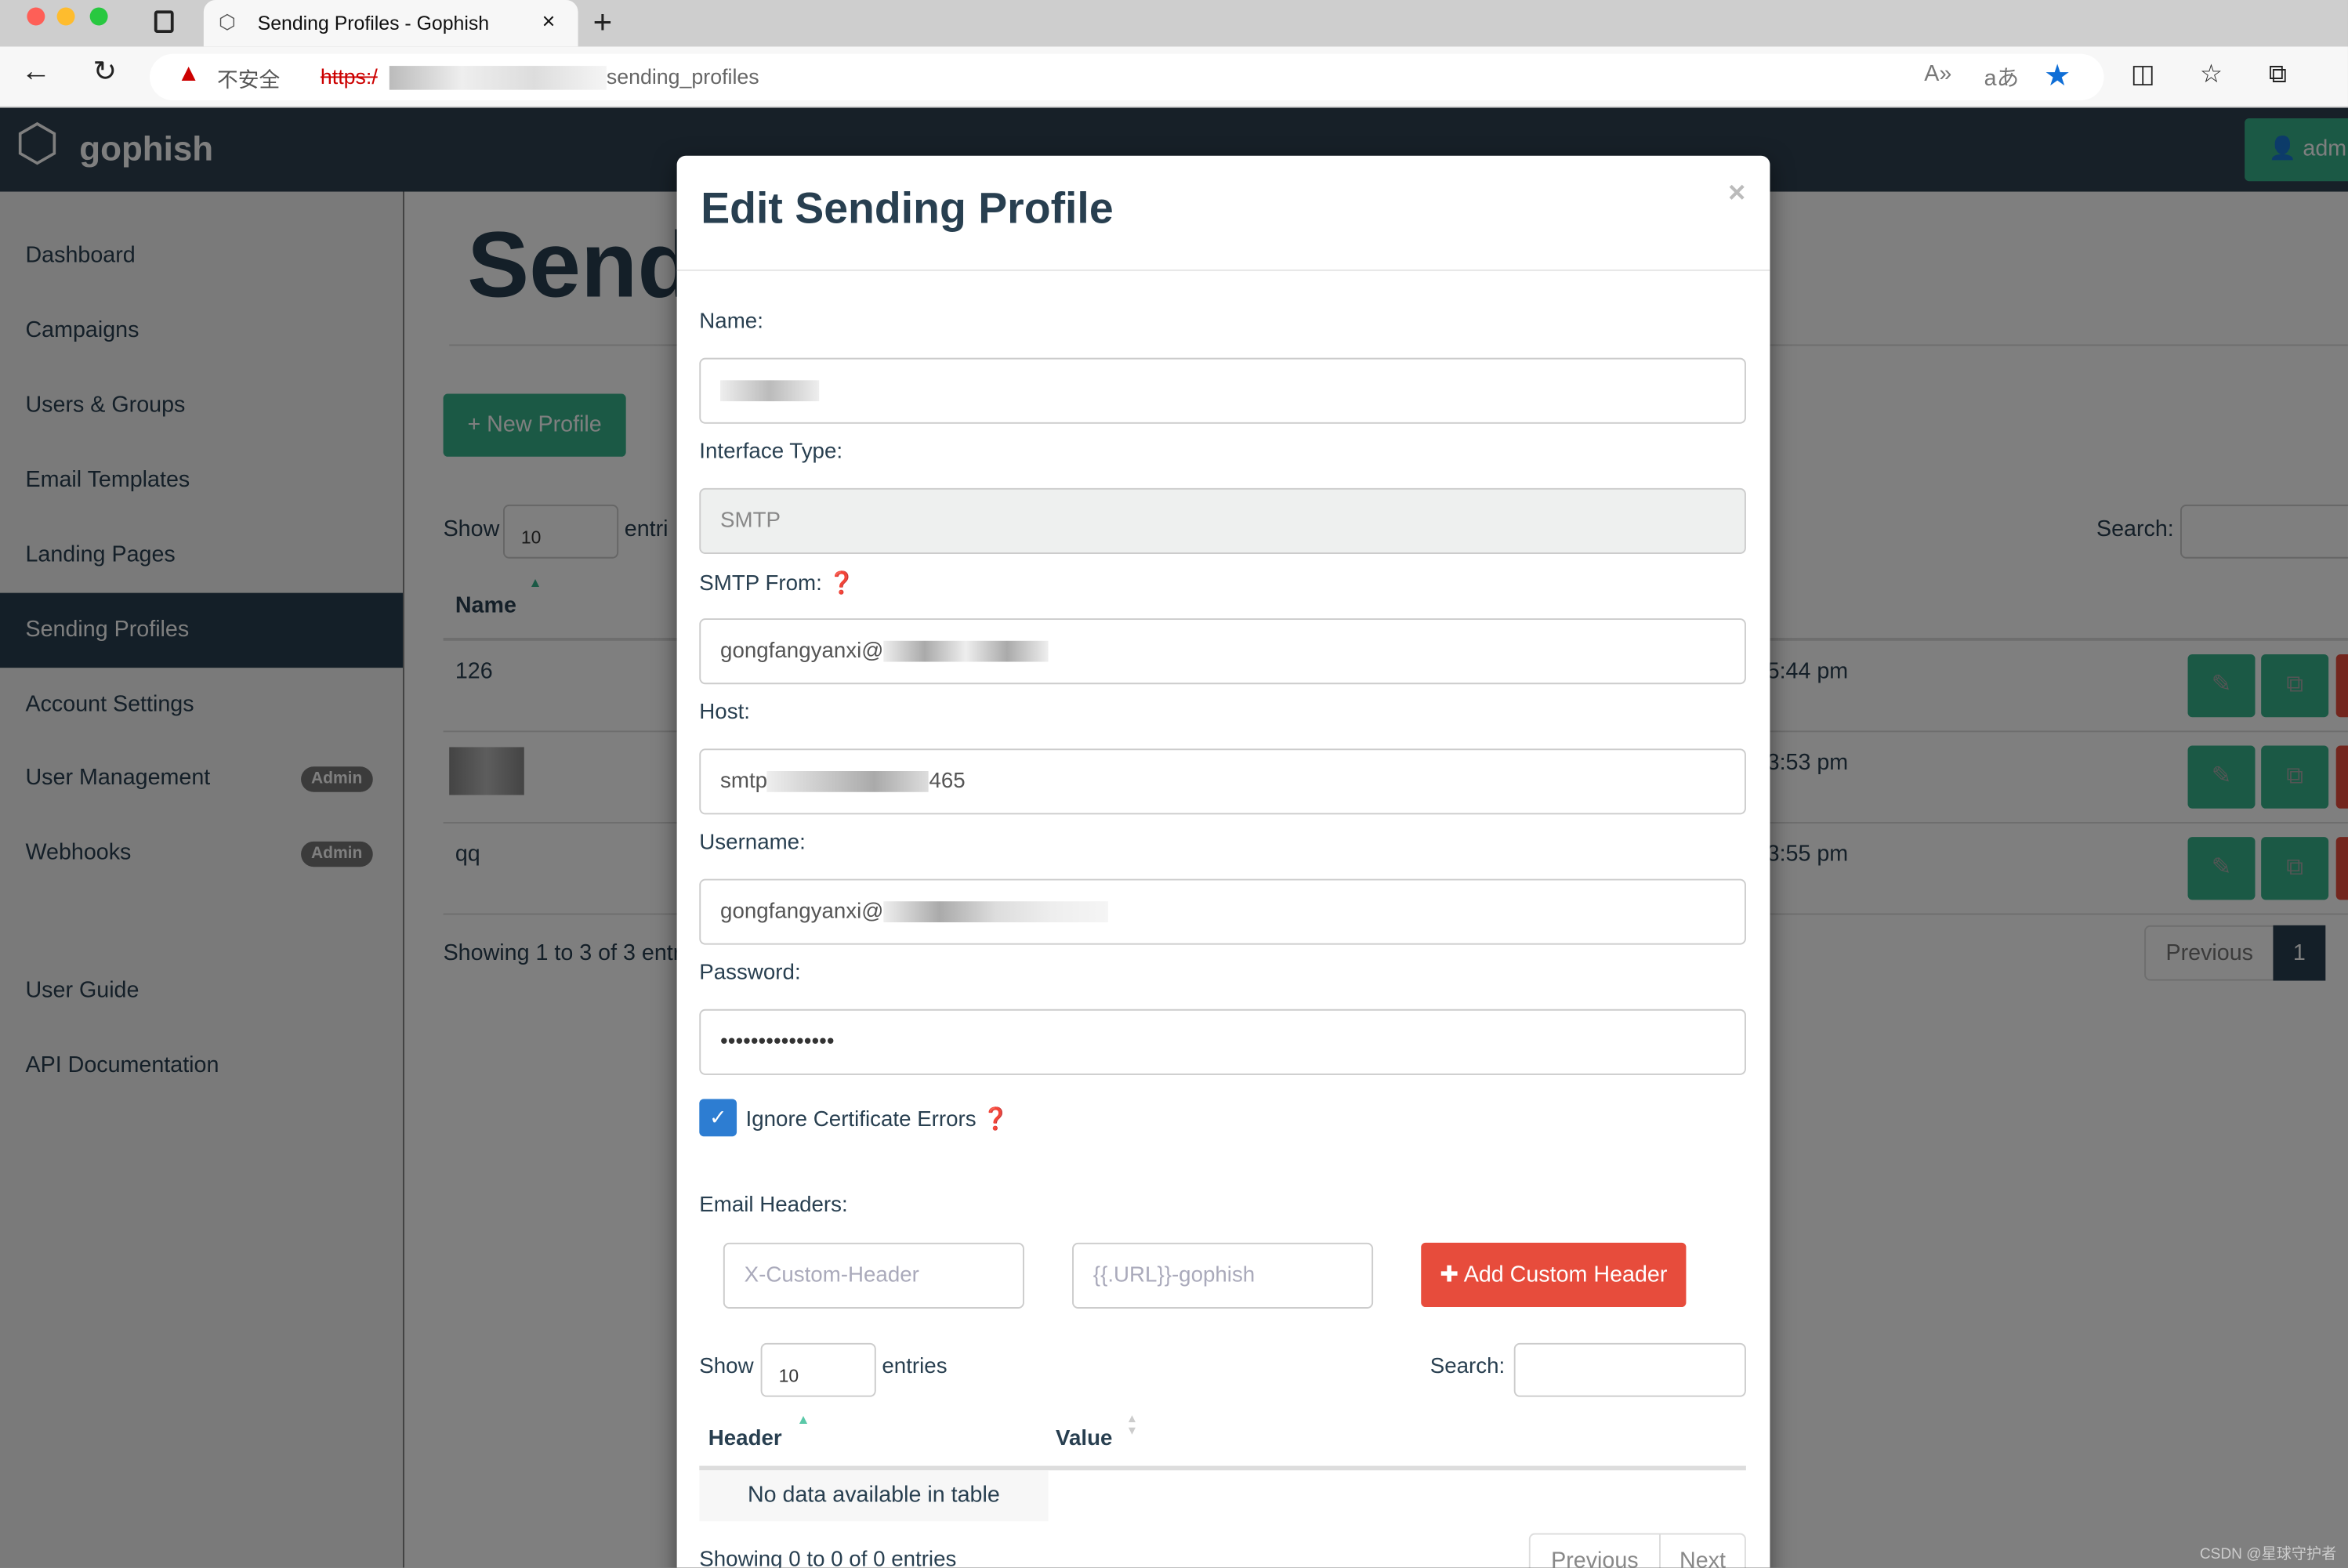  What do you see at coordinates (947, 782) in the screenshot?
I see `host-port: 465` at bounding box center [947, 782].